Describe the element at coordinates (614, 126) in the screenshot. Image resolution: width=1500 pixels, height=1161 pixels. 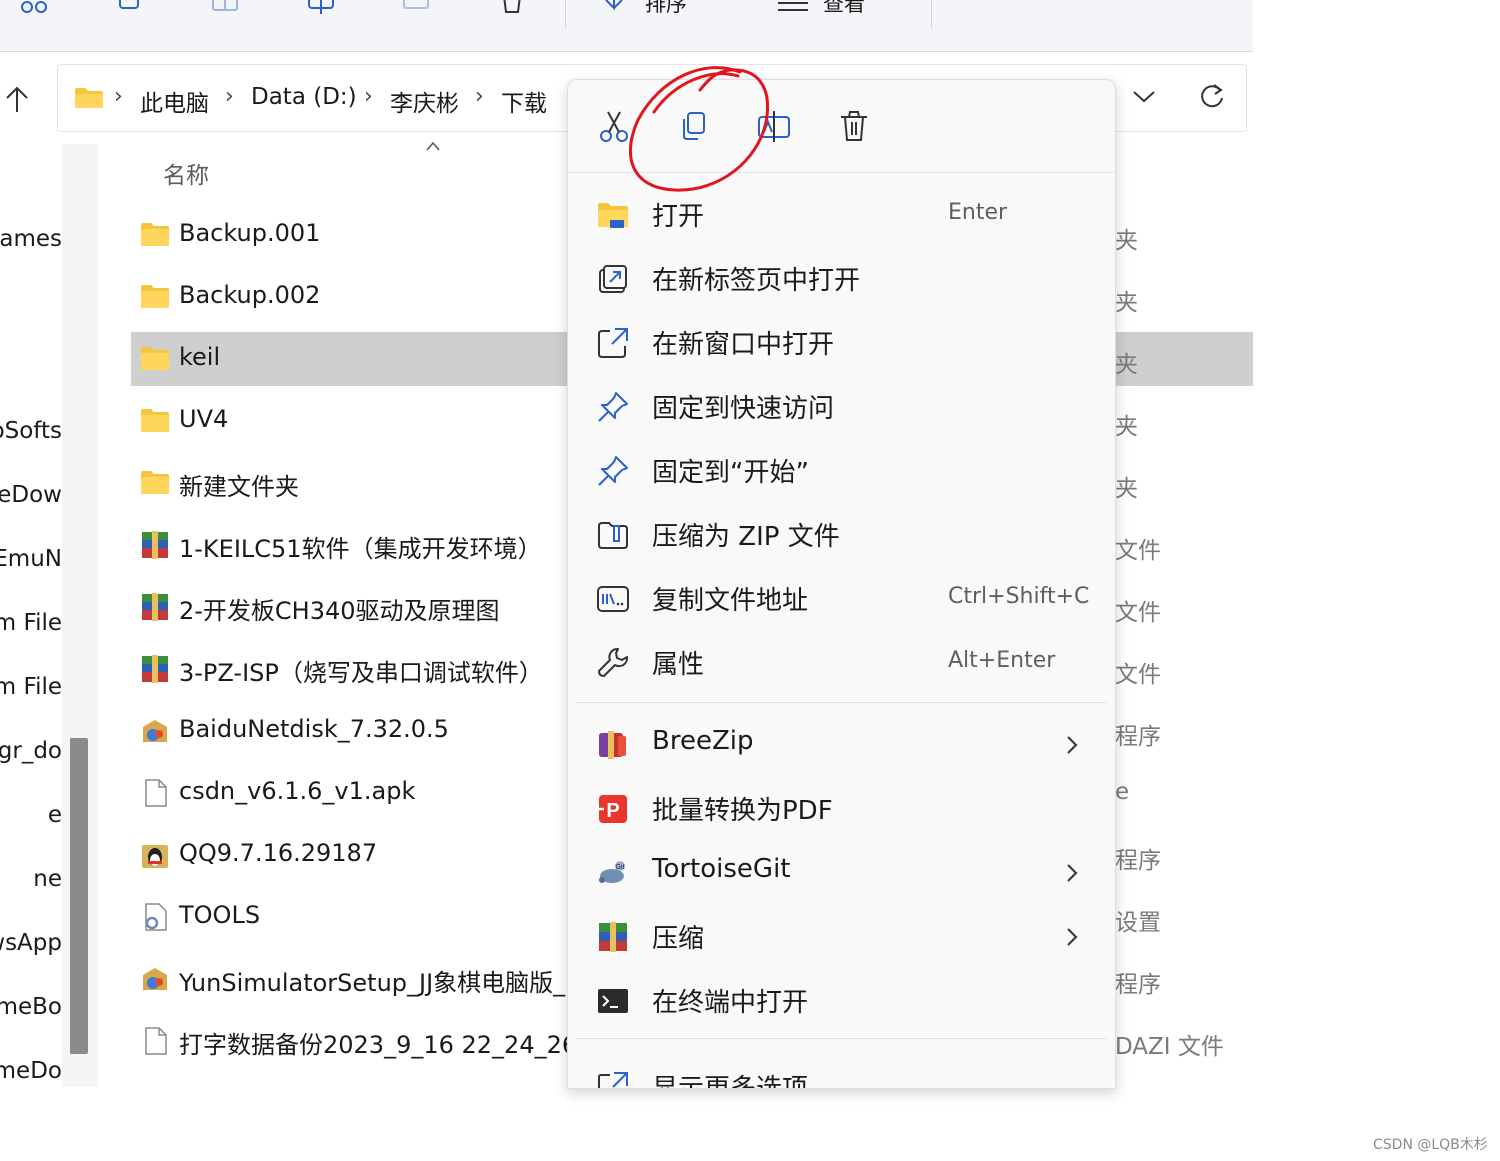
I see `cut-icon` at that location.